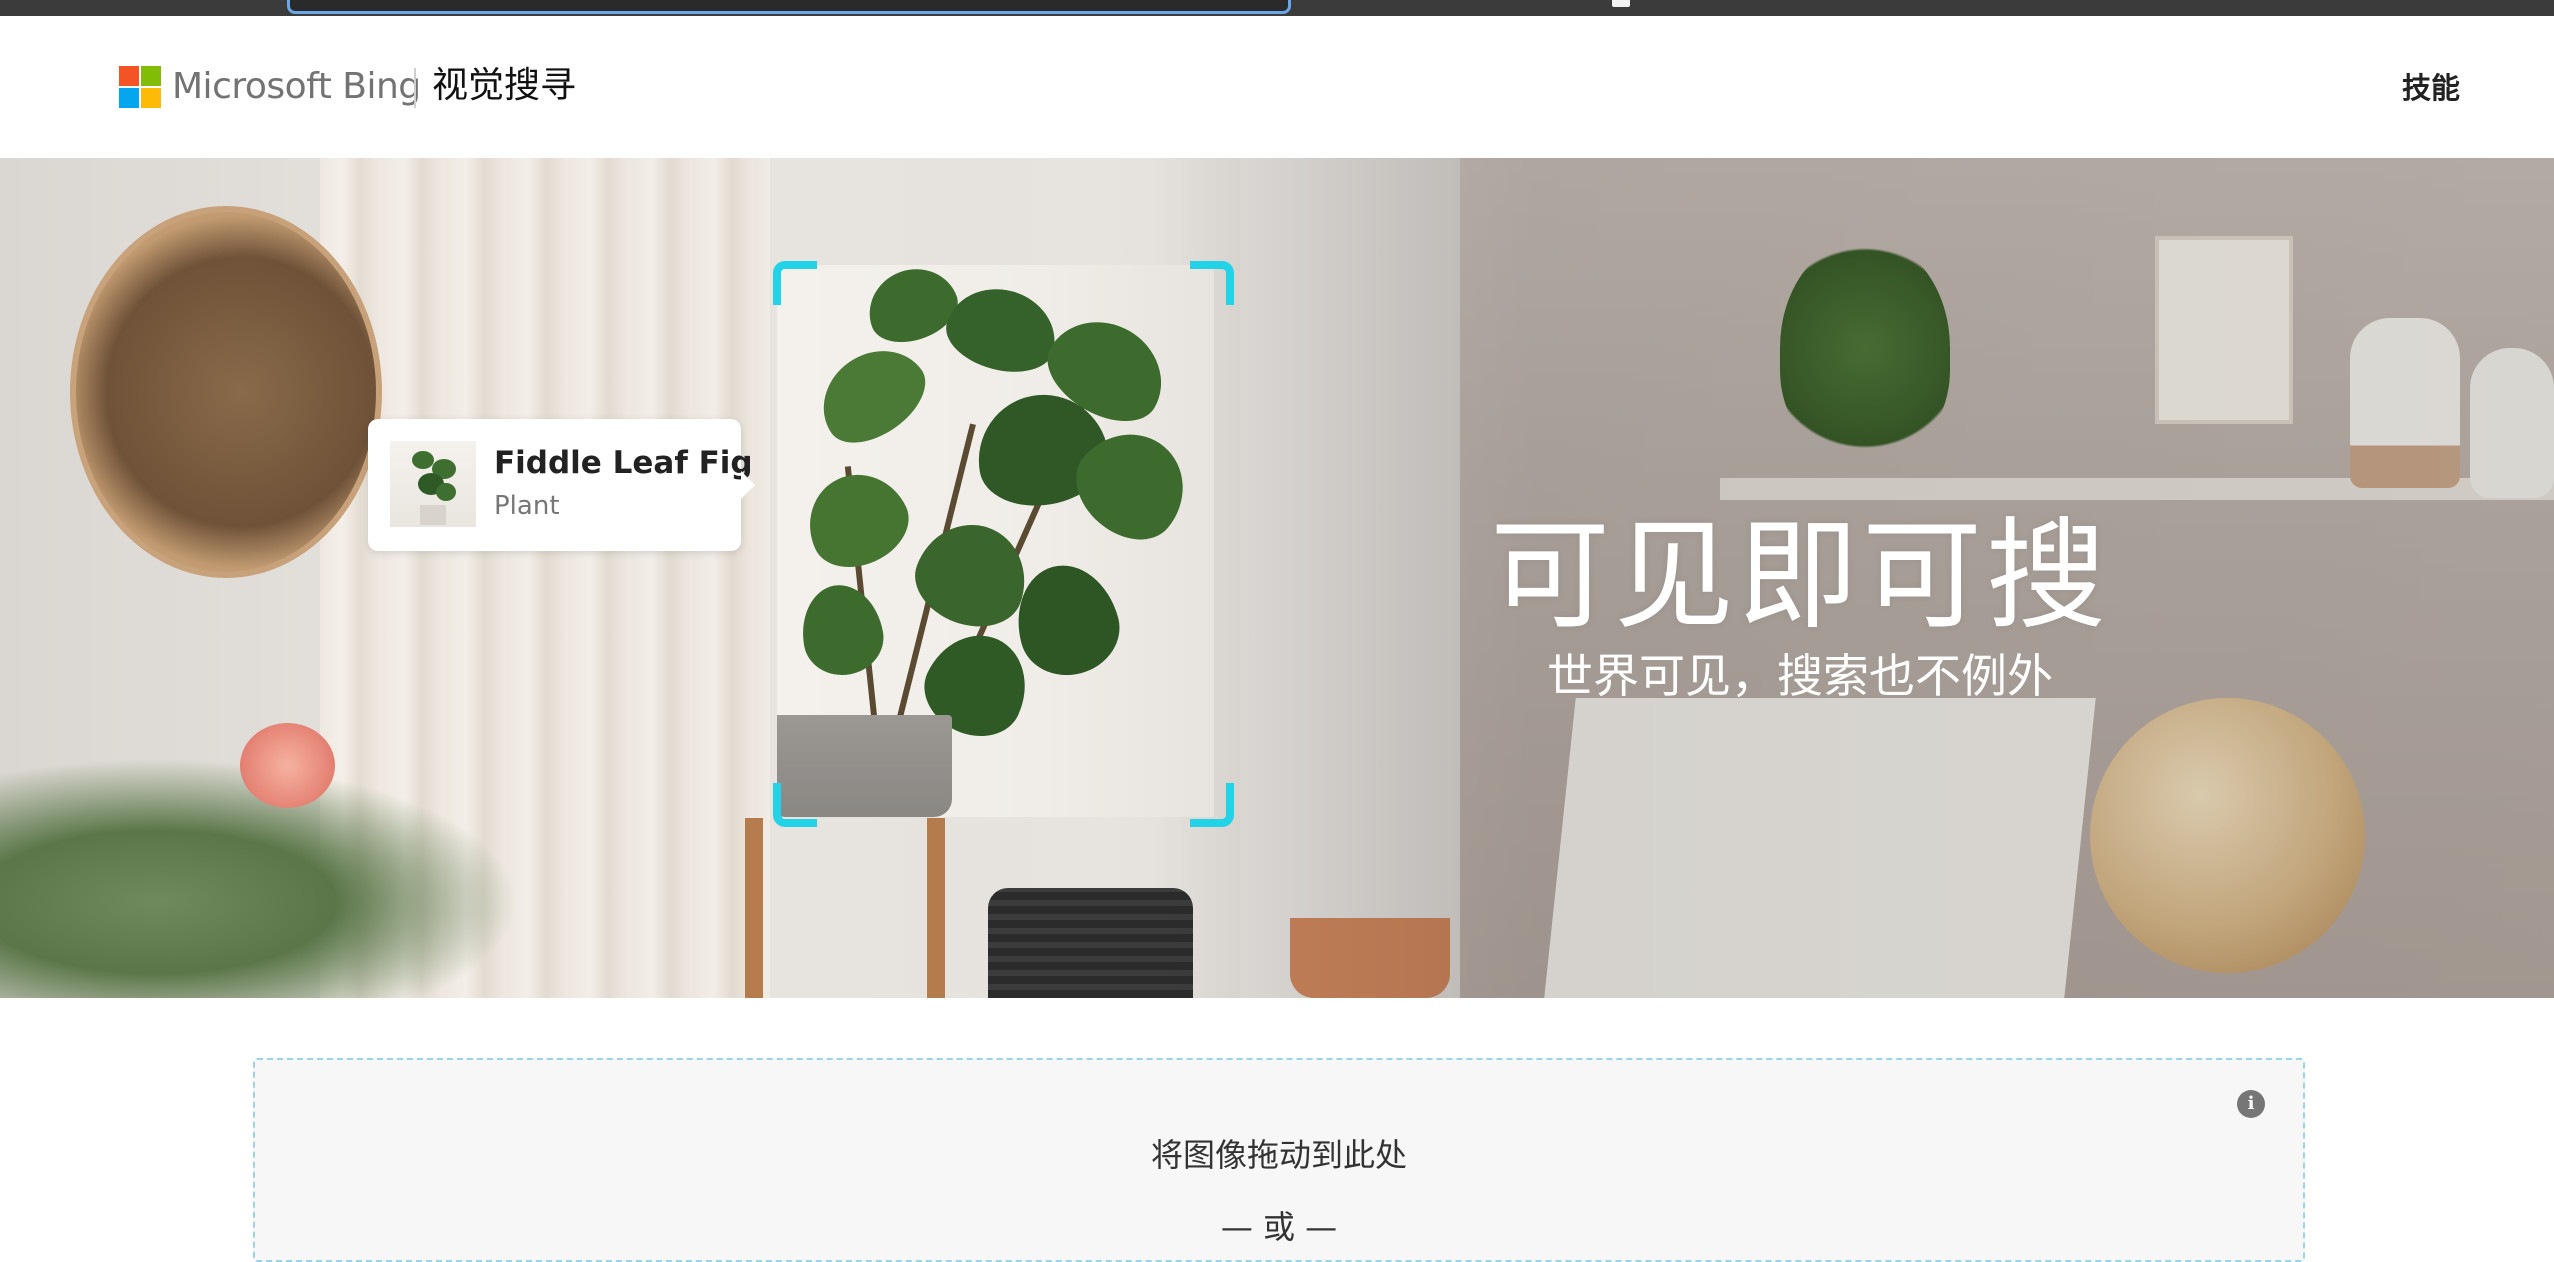 The width and height of the screenshot is (2554, 1262). What do you see at coordinates (415, 88) in the screenshot?
I see `brand-divider` at bounding box center [415, 88].